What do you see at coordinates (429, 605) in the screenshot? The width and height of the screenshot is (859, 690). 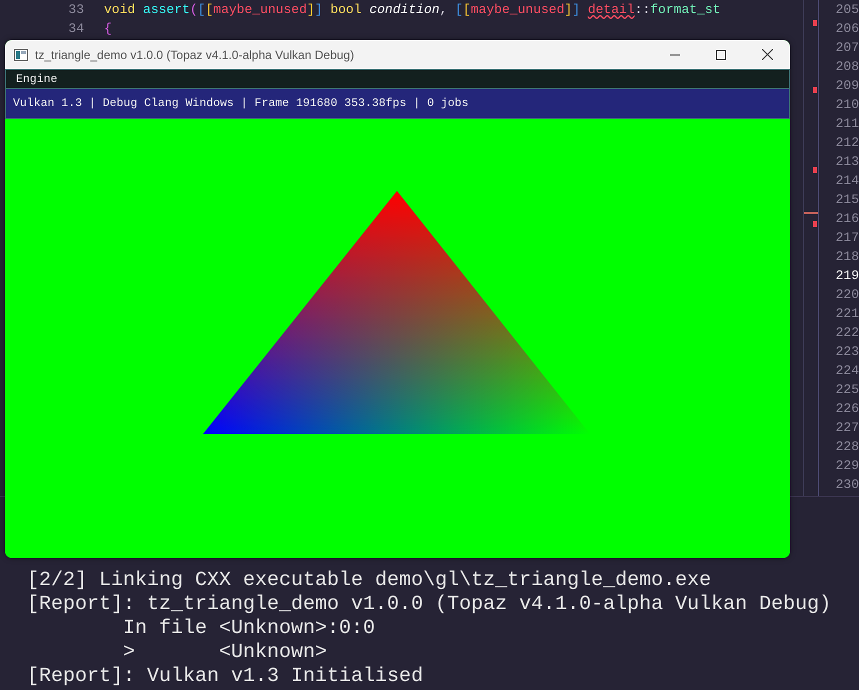 I see `terminal-line: [Report]: tz_triangle_demo v1.0.0 (Topaz v4.1.0-alpha Vulkan Debug)` at bounding box center [429, 605].